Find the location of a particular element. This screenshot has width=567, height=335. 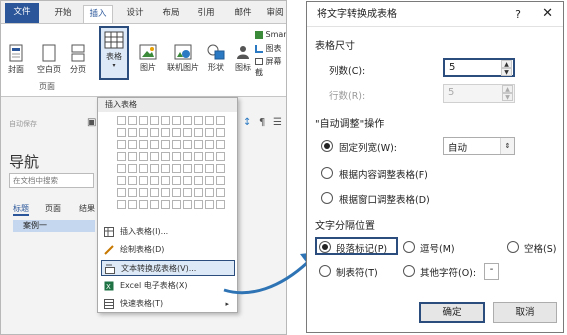

smartart-button: Smar is located at coordinates (270, 34).